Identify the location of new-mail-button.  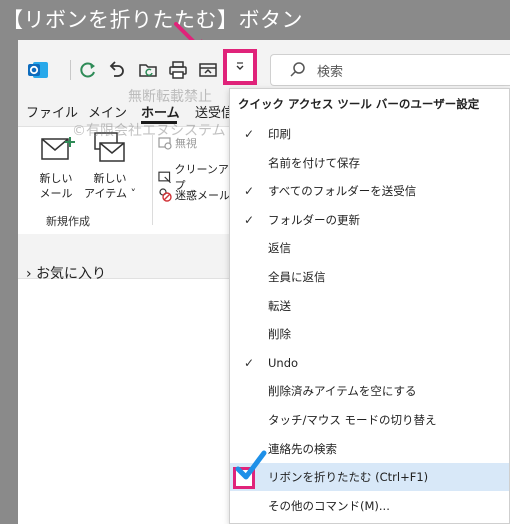
(58, 151).